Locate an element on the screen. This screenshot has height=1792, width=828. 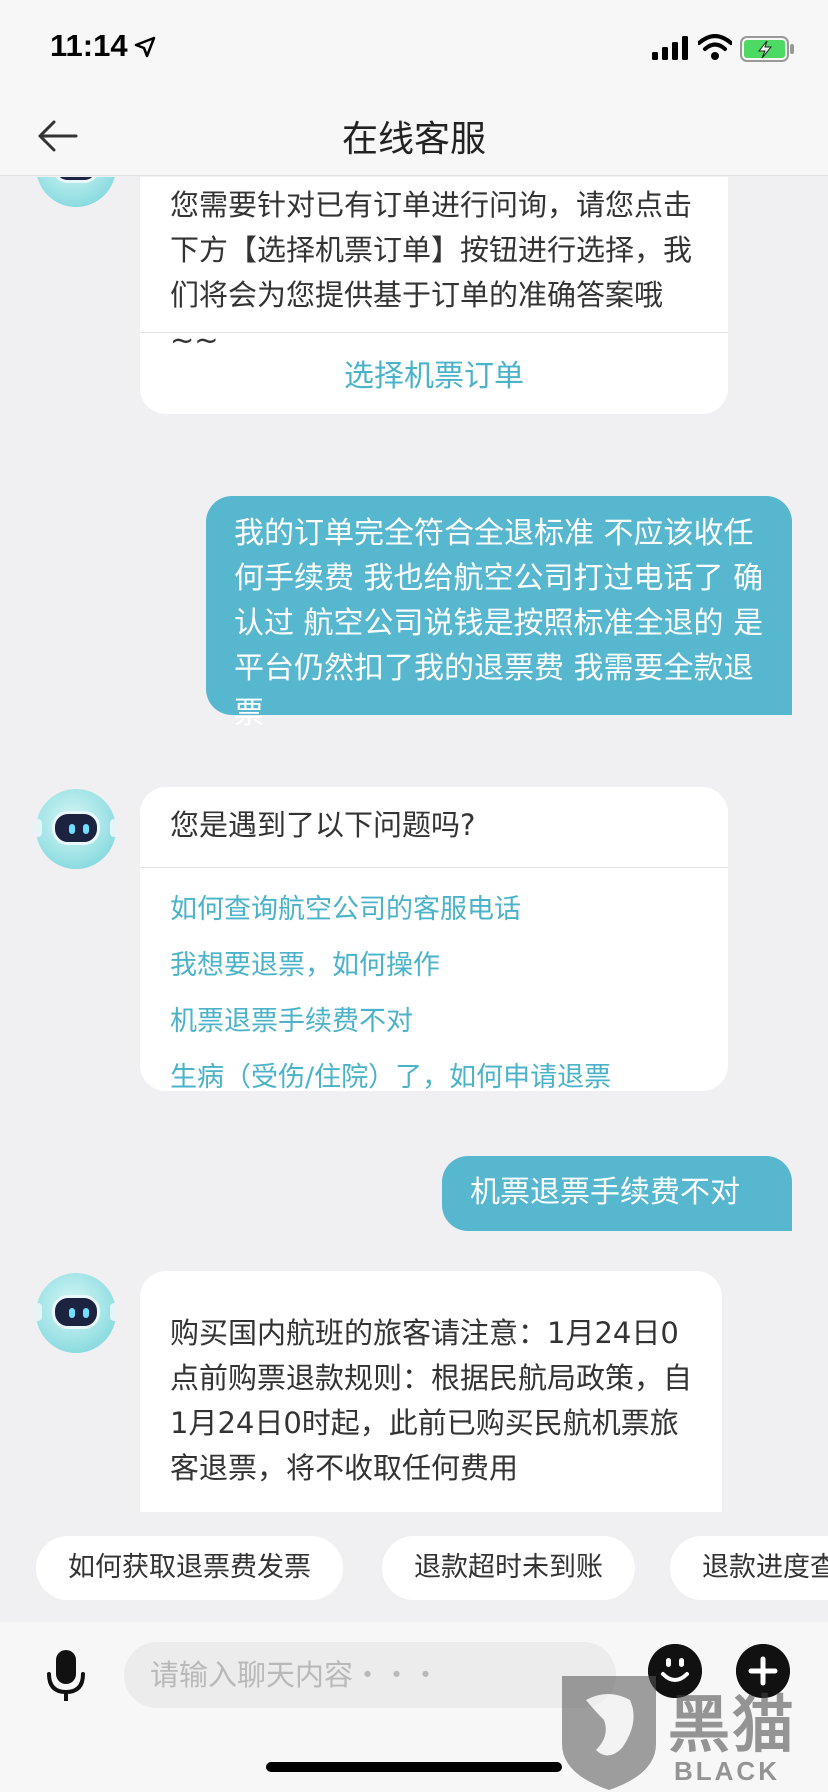
quick-reply-chip: 退款进度查询 is located at coordinates (749, 1568).